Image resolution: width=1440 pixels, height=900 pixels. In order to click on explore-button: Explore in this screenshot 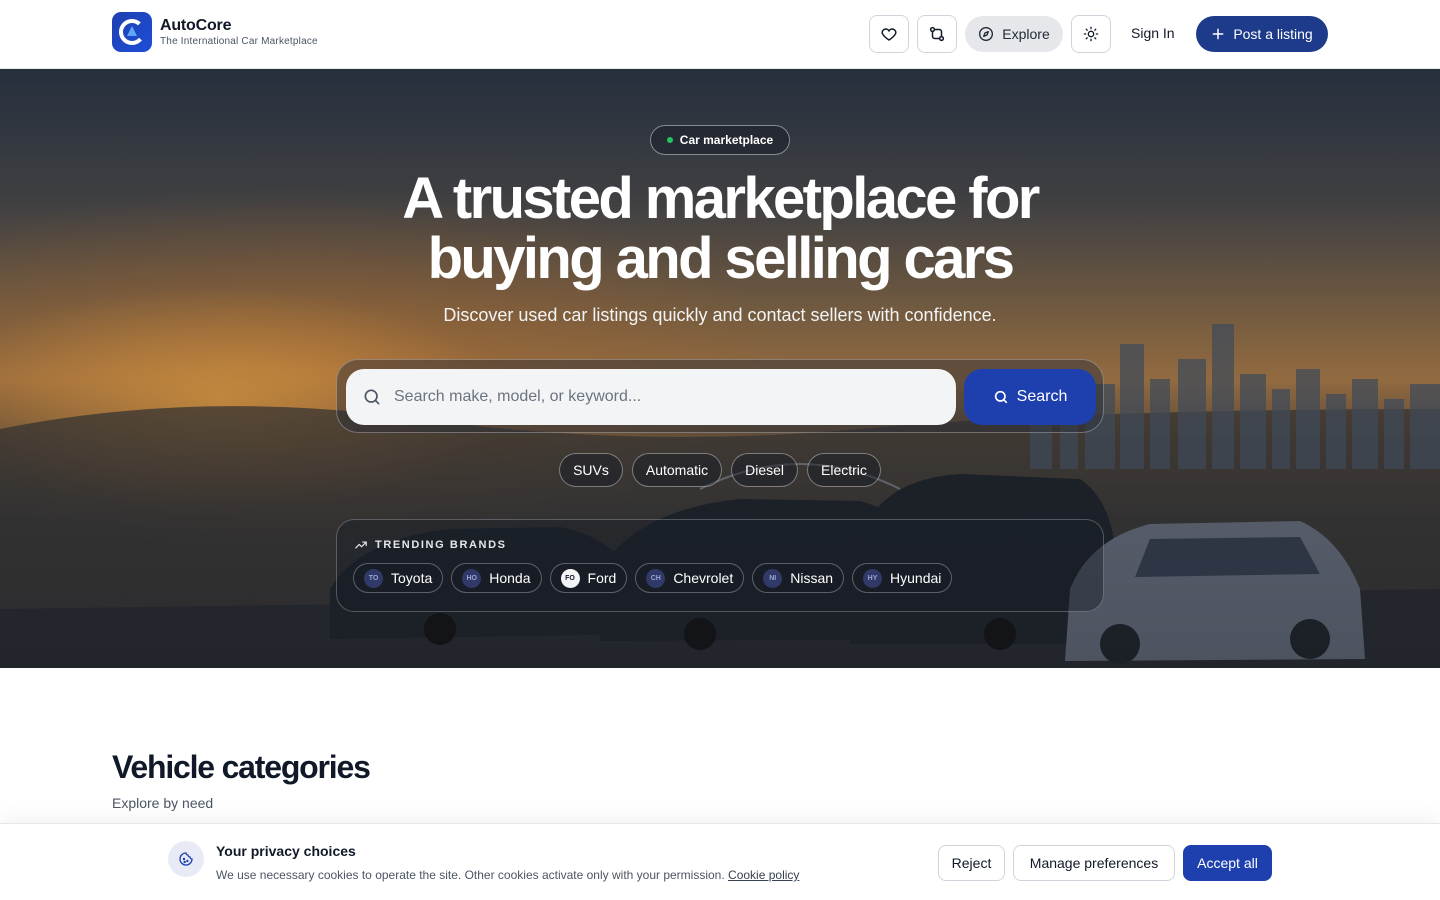, I will do `click(1014, 34)`.